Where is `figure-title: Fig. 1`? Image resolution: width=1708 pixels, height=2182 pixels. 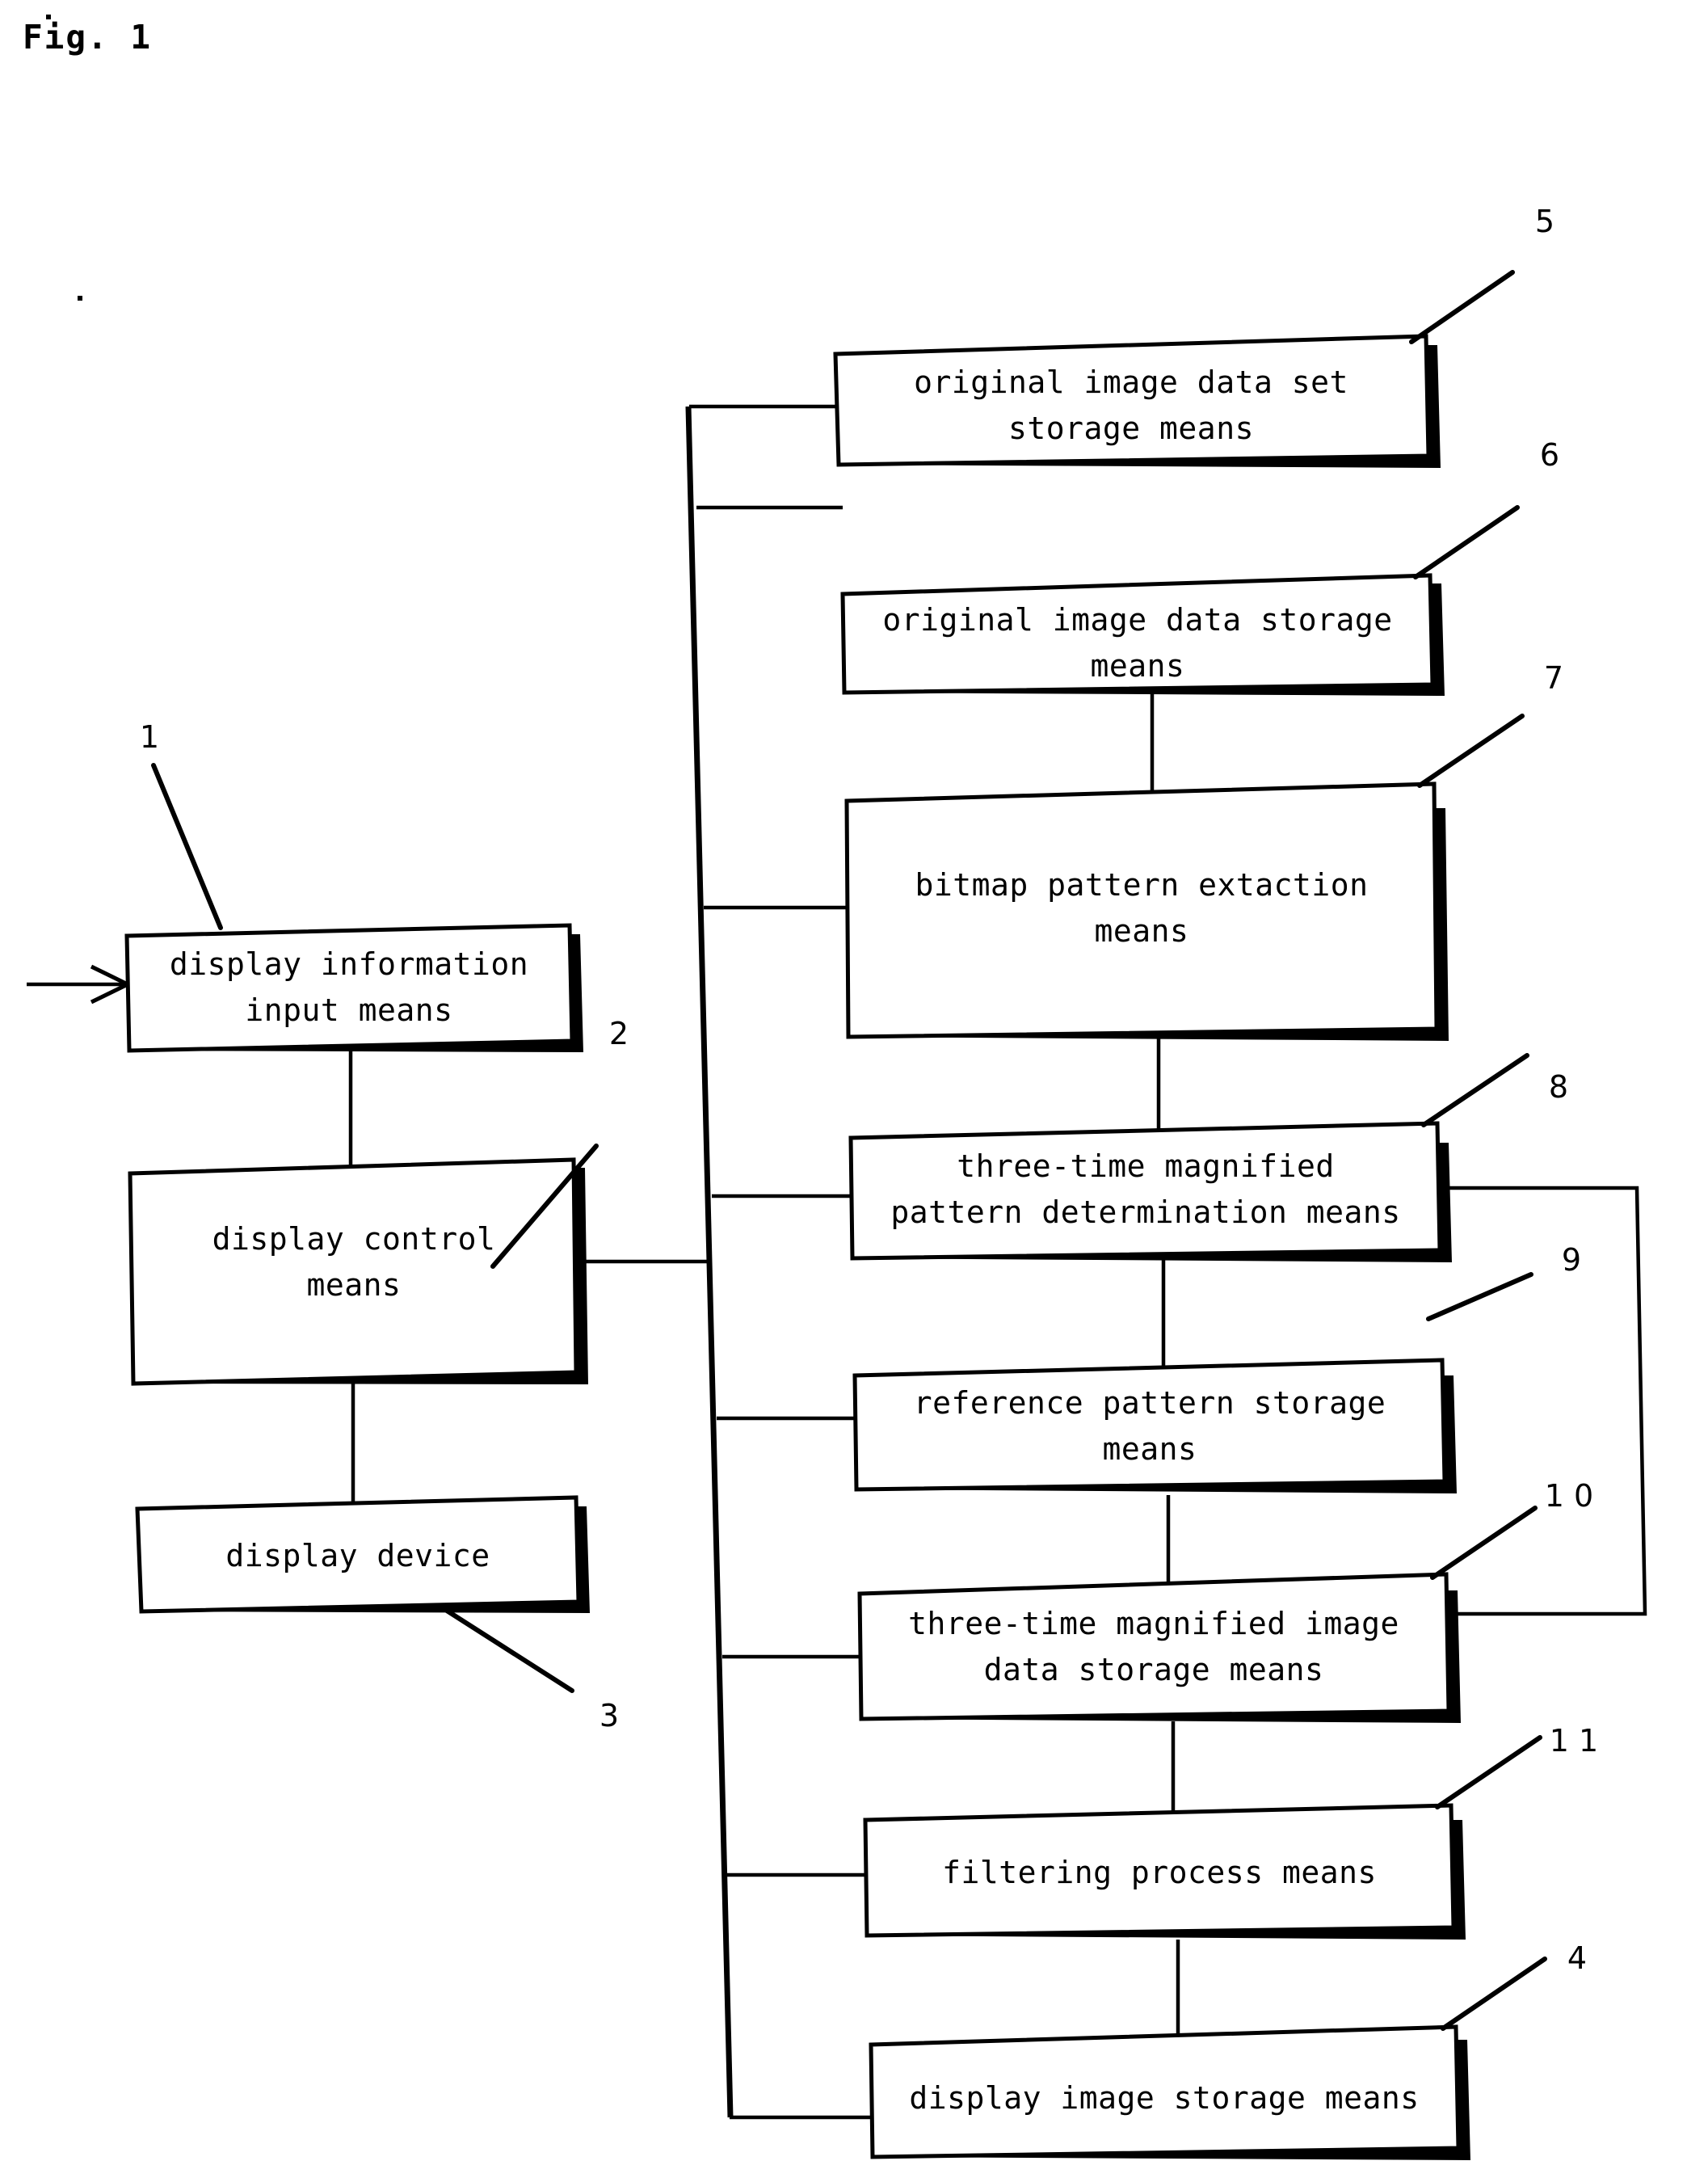 figure-title: Fig. 1 is located at coordinates (87, 38).